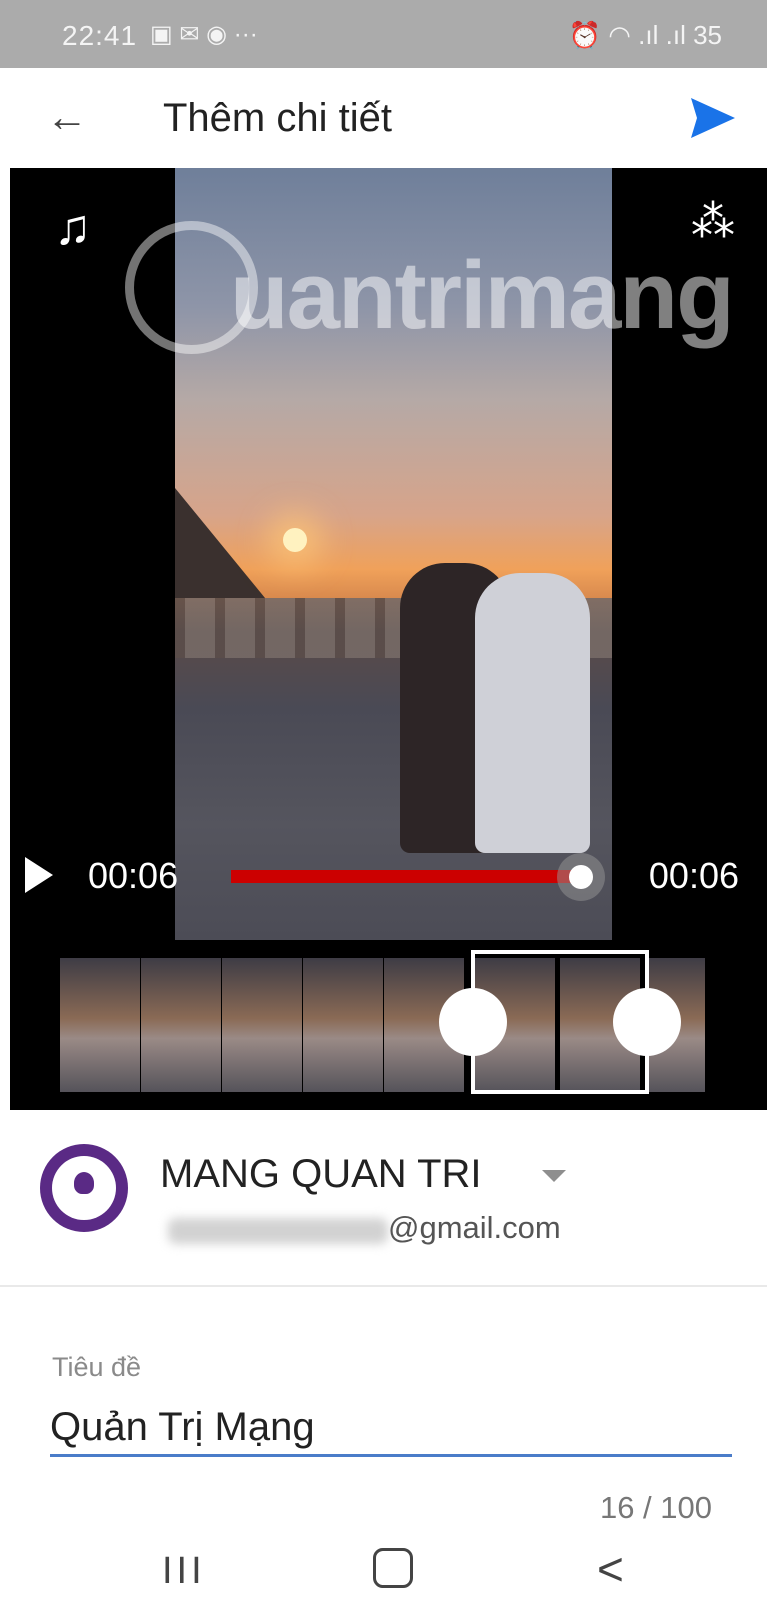  Describe the element at coordinates (554, 1176) in the screenshot. I see `dropdown-caret-icon` at that location.